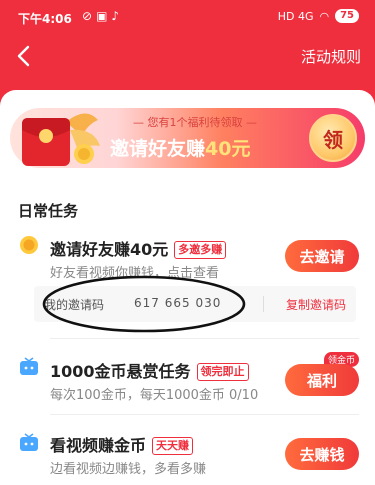  What do you see at coordinates (222, 372) in the screenshot?
I see `task-tag: 领完即止` at bounding box center [222, 372].